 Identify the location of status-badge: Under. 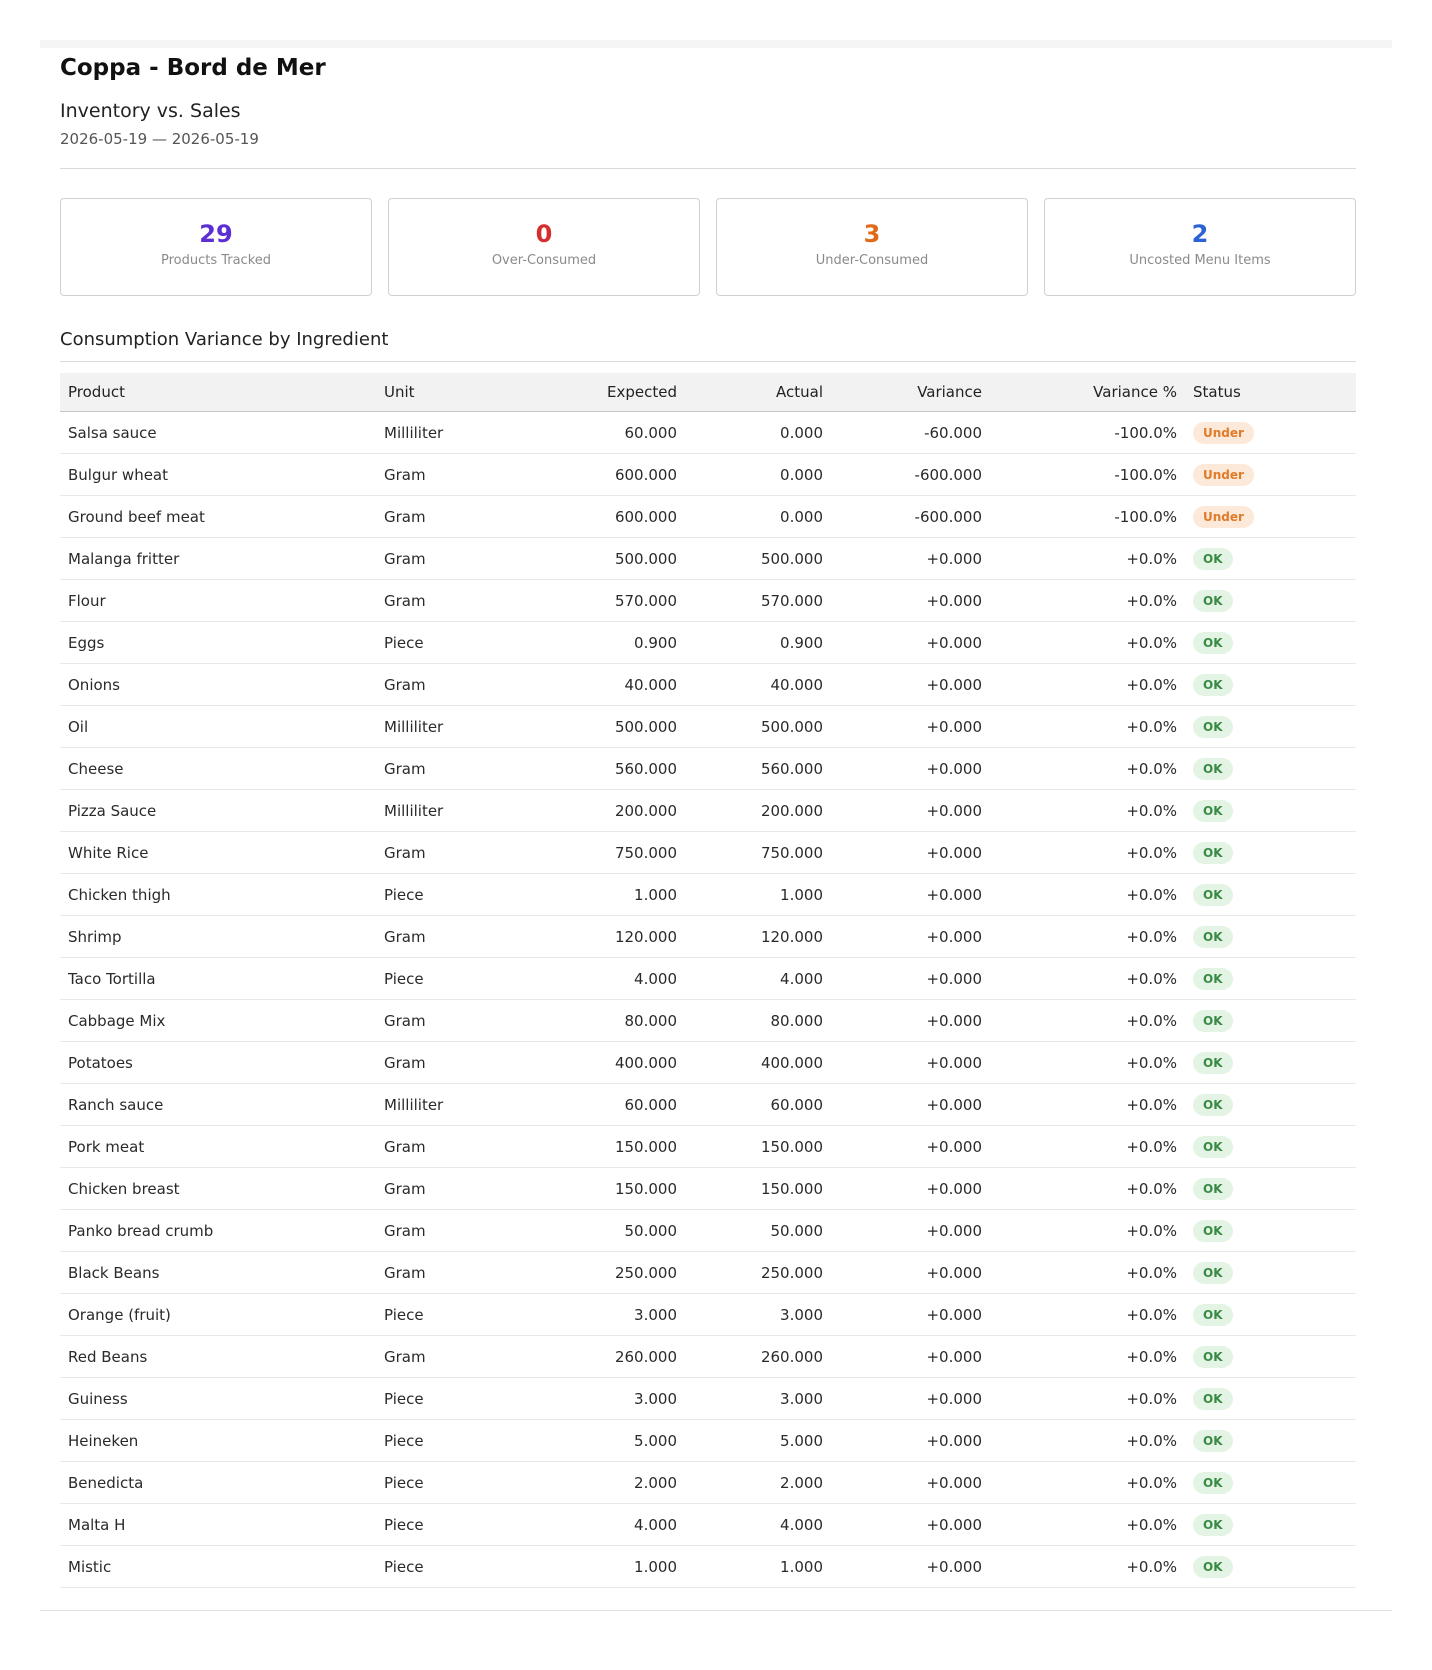
(1223, 516).